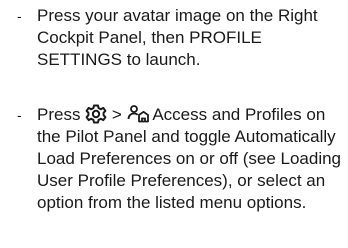 Image resolution: width=348 pixels, height=248 pixels. What do you see at coordinates (138, 114) in the screenshot?
I see `user-profiles-icon` at bounding box center [138, 114].